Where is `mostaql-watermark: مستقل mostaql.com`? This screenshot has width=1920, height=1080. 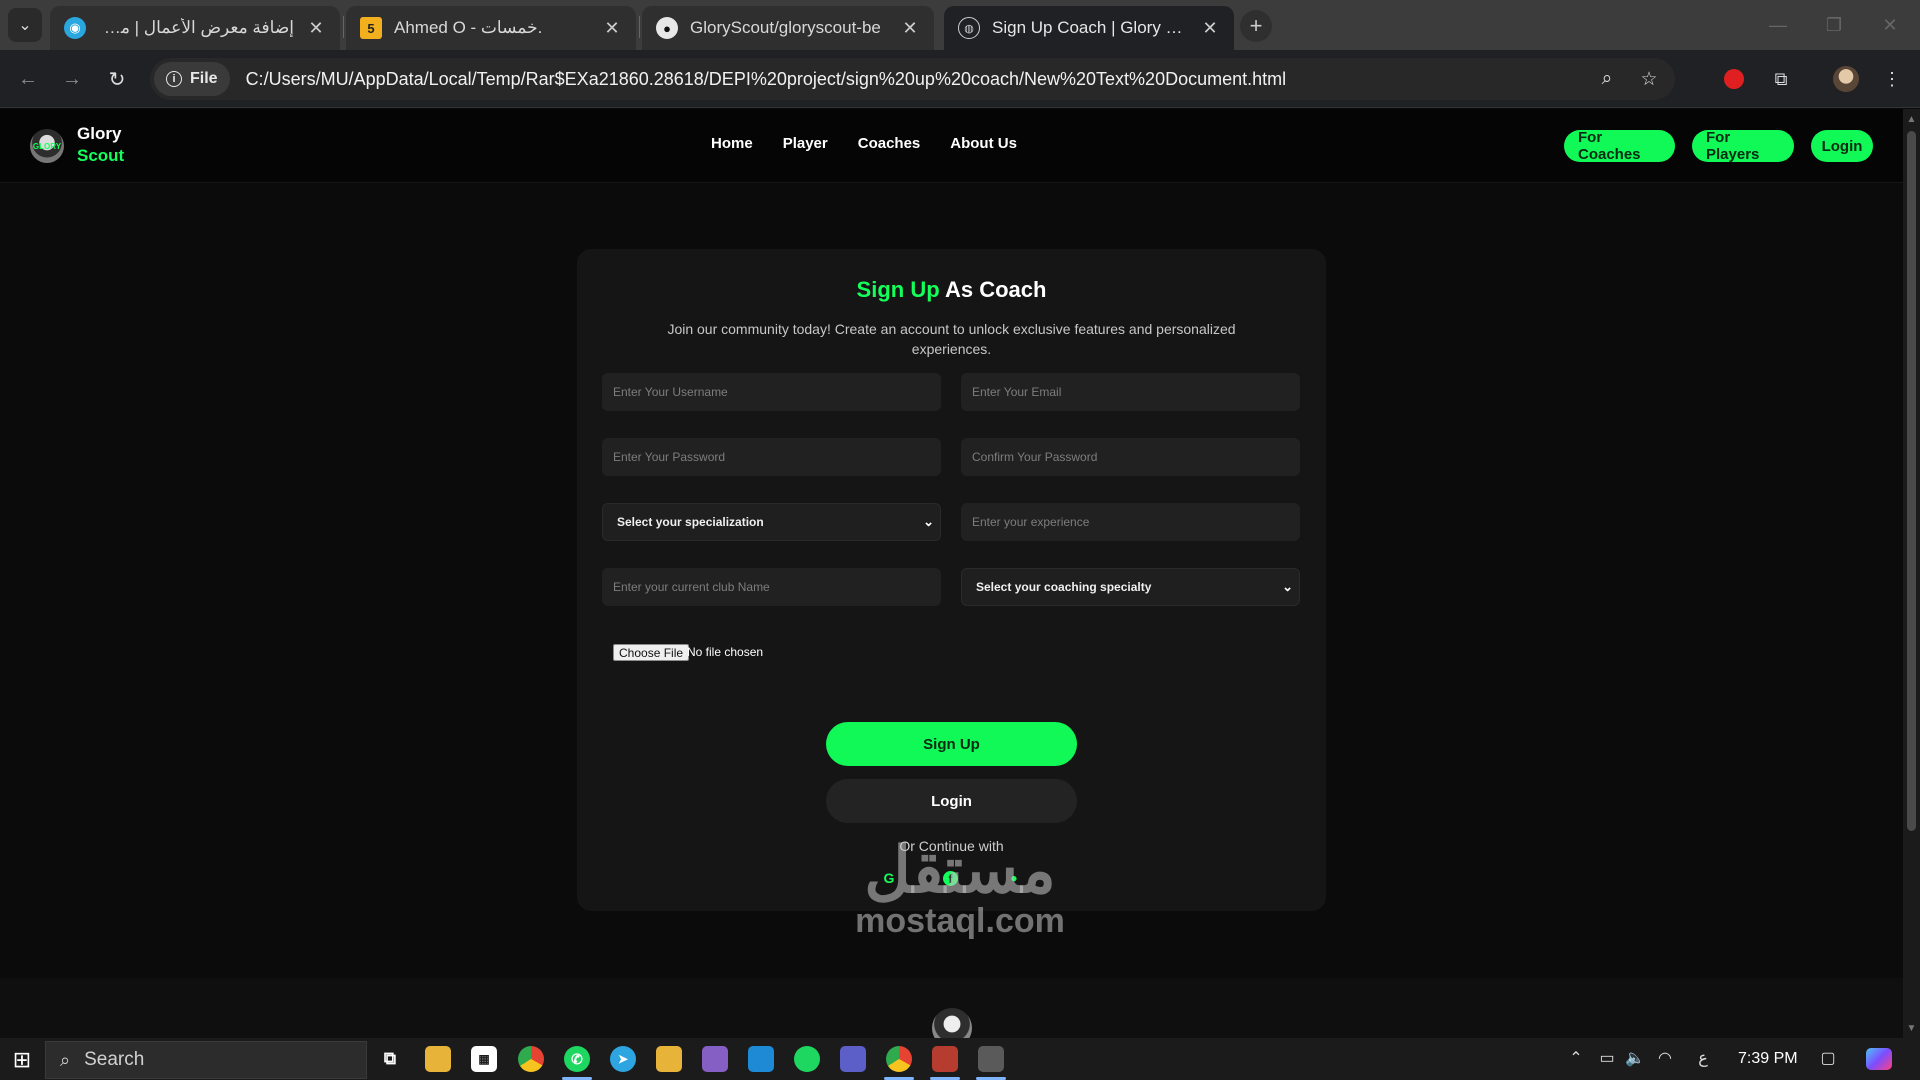
mostaql-watermark: مستقل mostaql.com is located at coordinates (960, 888).